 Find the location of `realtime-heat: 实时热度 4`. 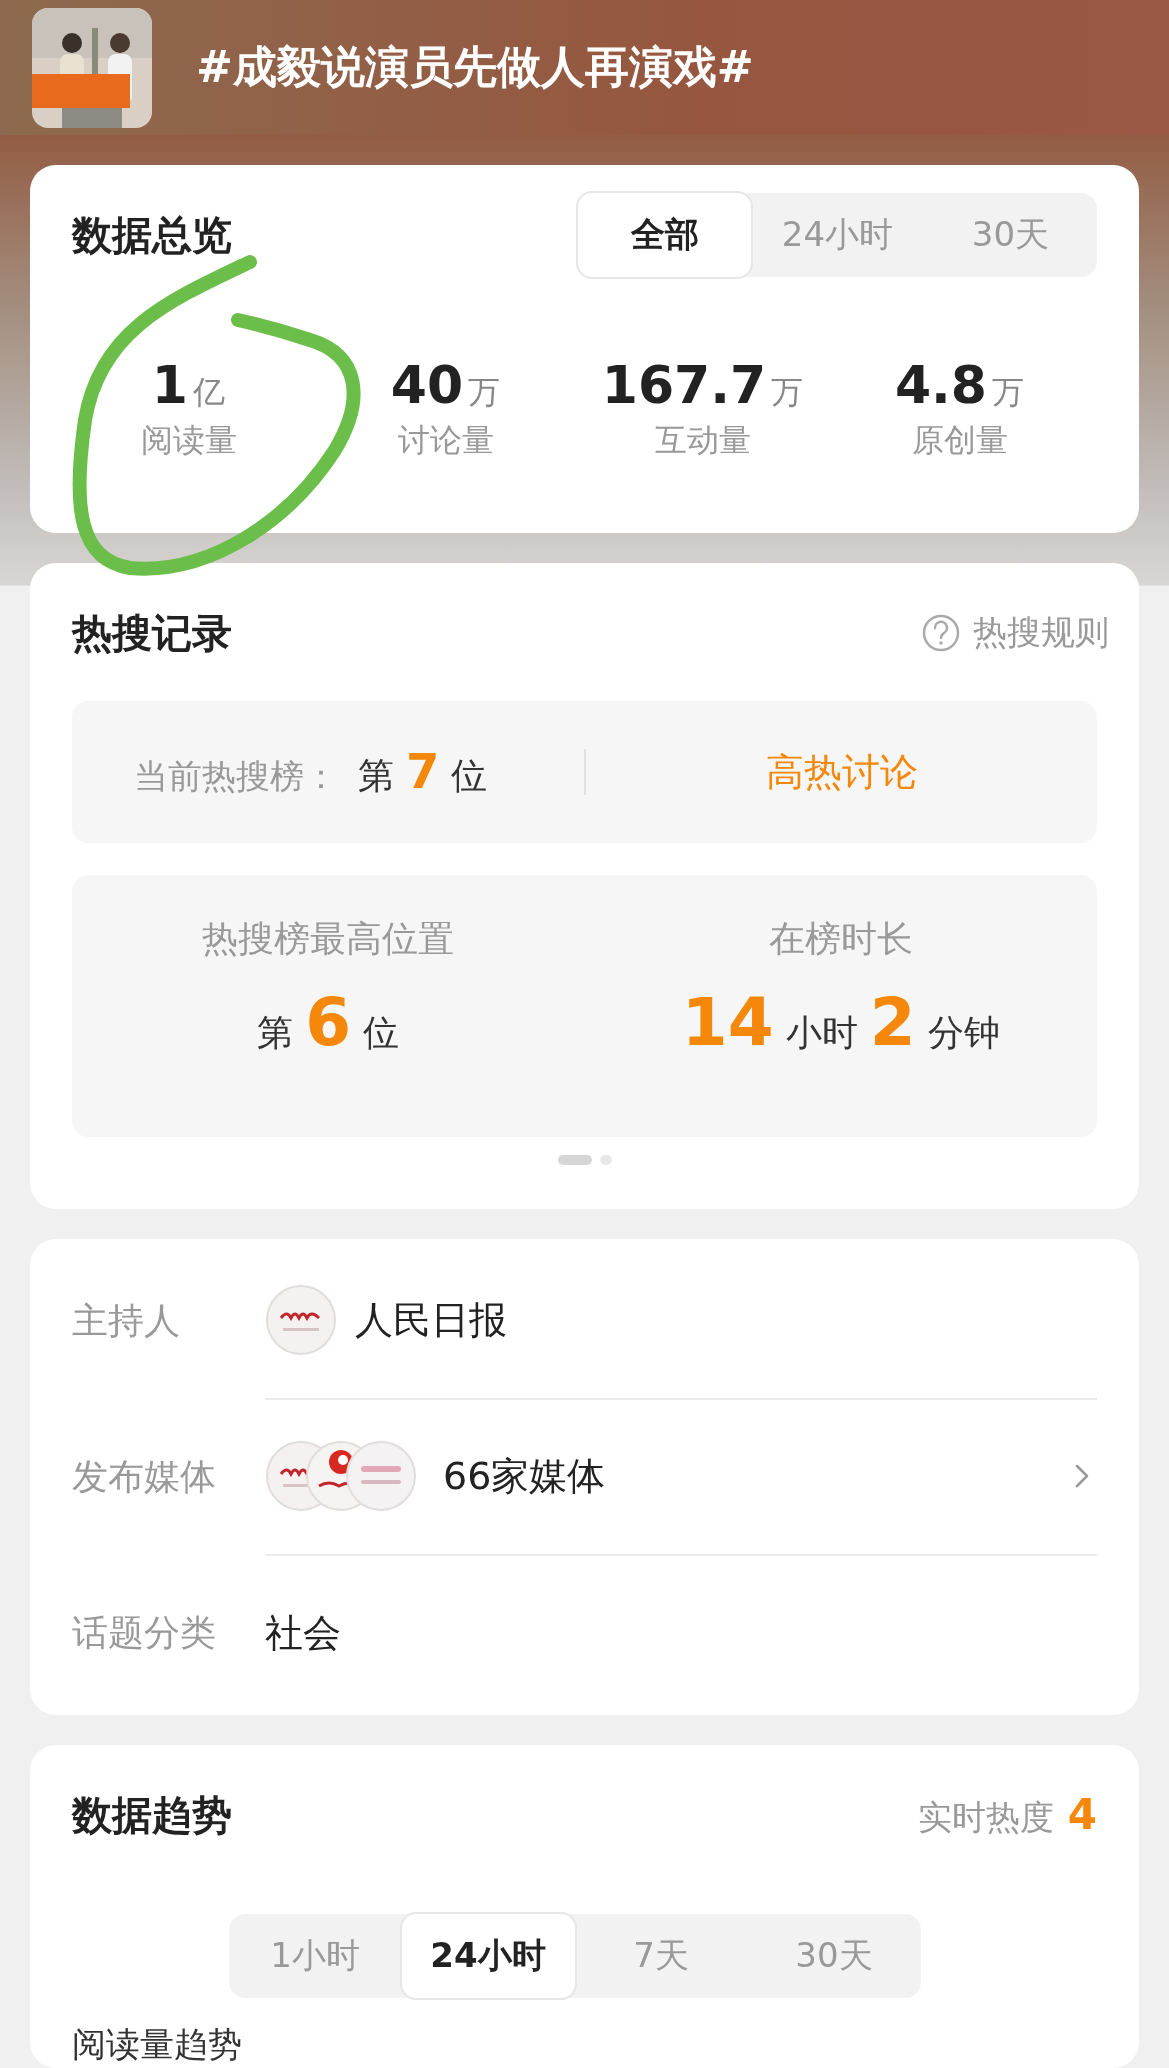

realtime-heat: 实时热度 4 is located at coordinates (1007, 1815).